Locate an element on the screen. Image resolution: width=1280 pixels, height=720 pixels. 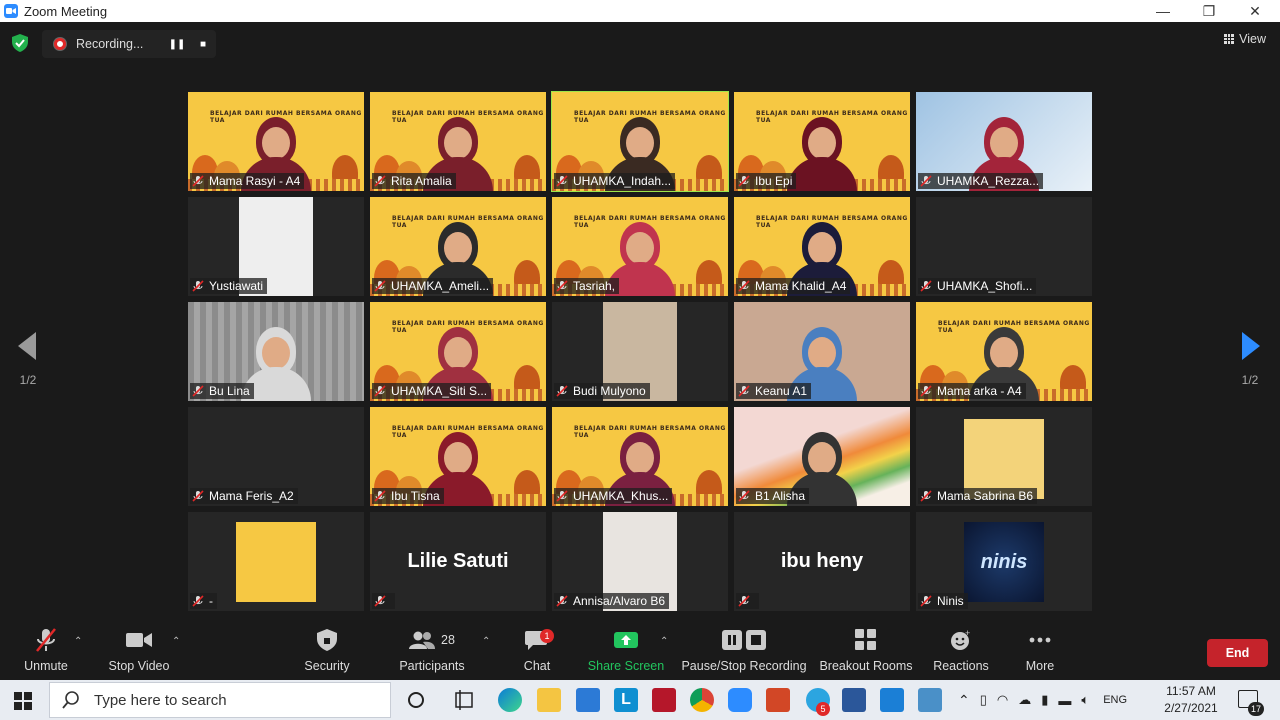
lync-app-icon: L is located at coordinates (626, 700).